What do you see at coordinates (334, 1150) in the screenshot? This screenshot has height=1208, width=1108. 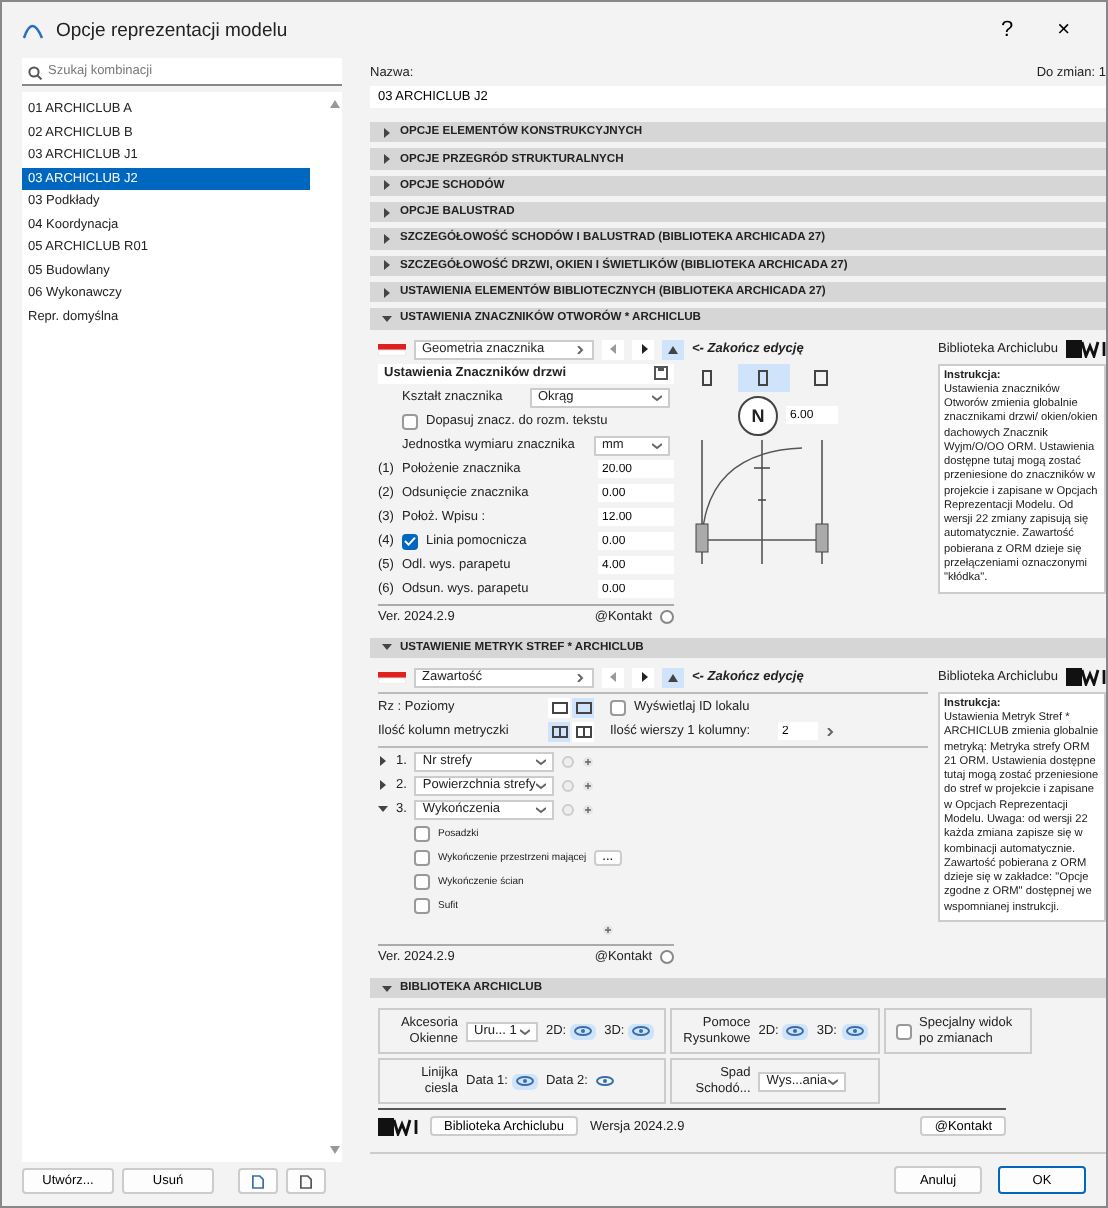 I see `scroll-down-icon` at bounding box center [334, 1150].